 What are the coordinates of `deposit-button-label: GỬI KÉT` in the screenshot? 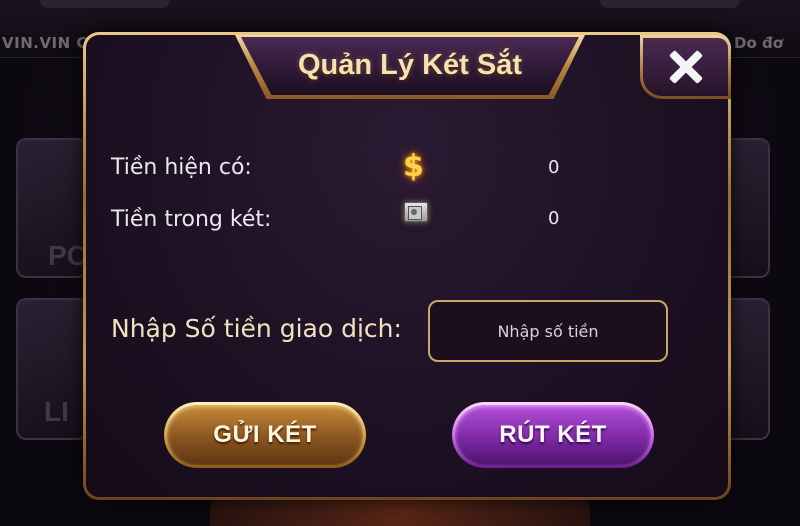 It's located at (265, 435).